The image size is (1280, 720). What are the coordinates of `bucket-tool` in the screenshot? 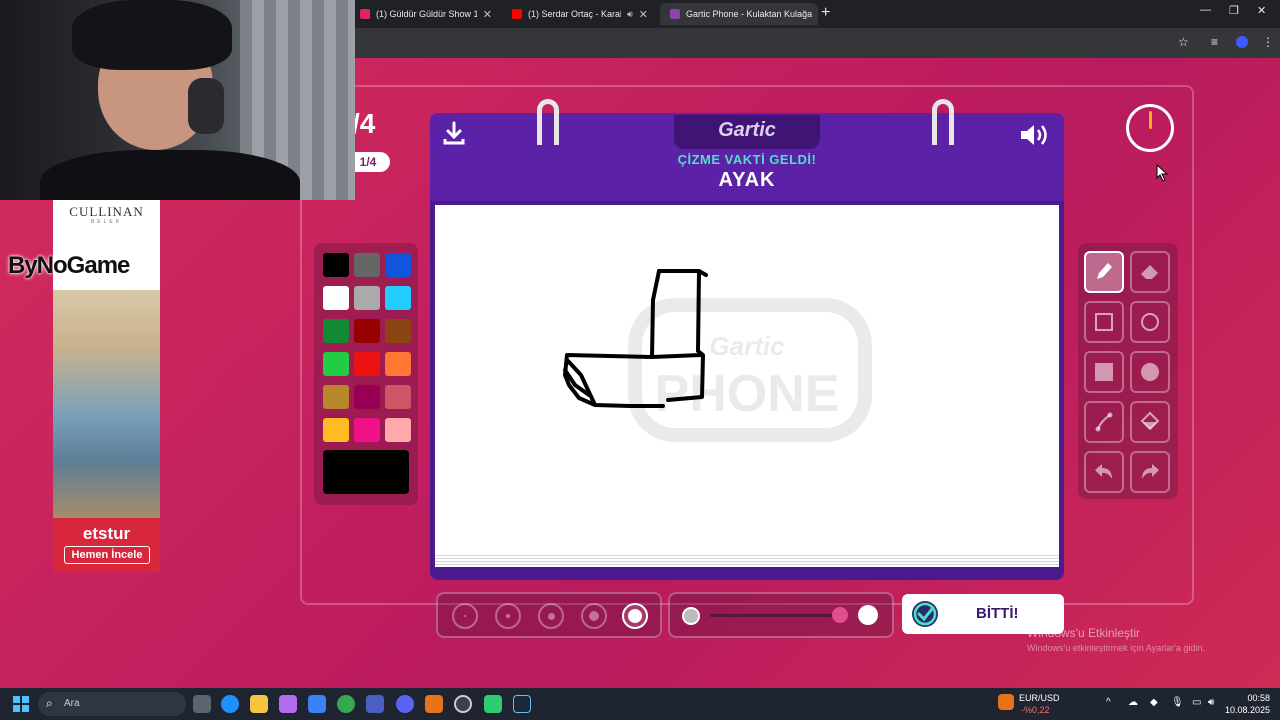 It's located at (1150, 422).